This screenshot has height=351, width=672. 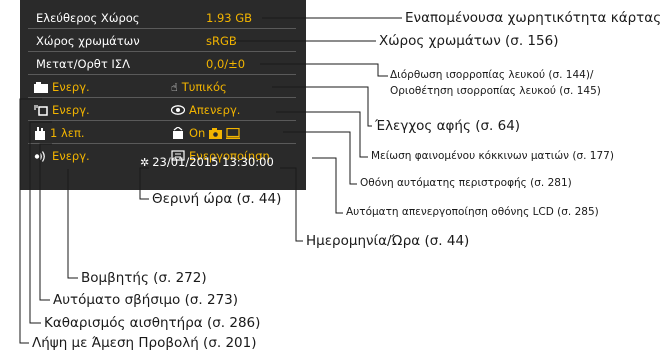 What do you see at coordinates (217, 199) in the screenshot?
I see `callout-summer-time: Θερινή ώρα (σ. 44)` at bounding box center [217, 199].